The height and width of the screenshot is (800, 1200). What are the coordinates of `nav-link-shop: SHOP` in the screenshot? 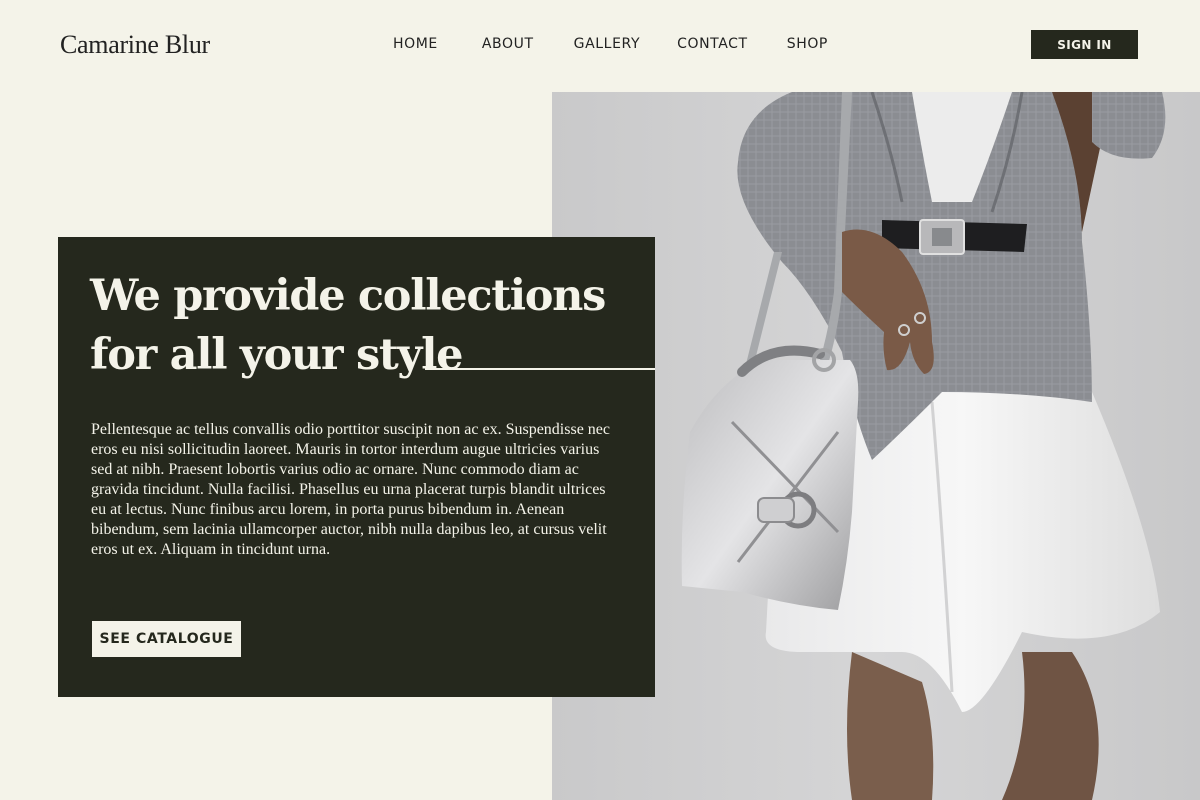 It's located at (807, 44).